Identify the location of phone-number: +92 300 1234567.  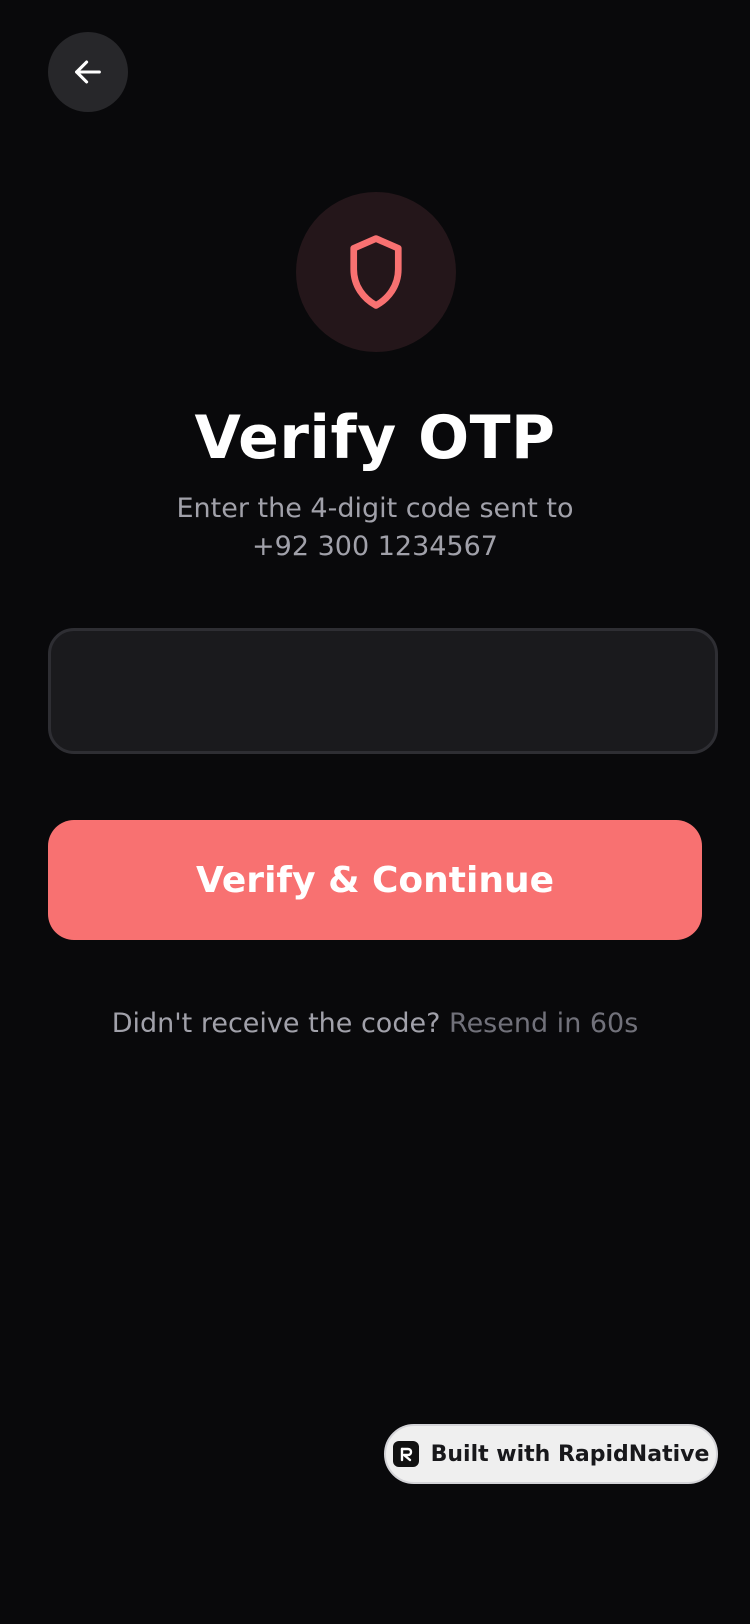
(375, 546).